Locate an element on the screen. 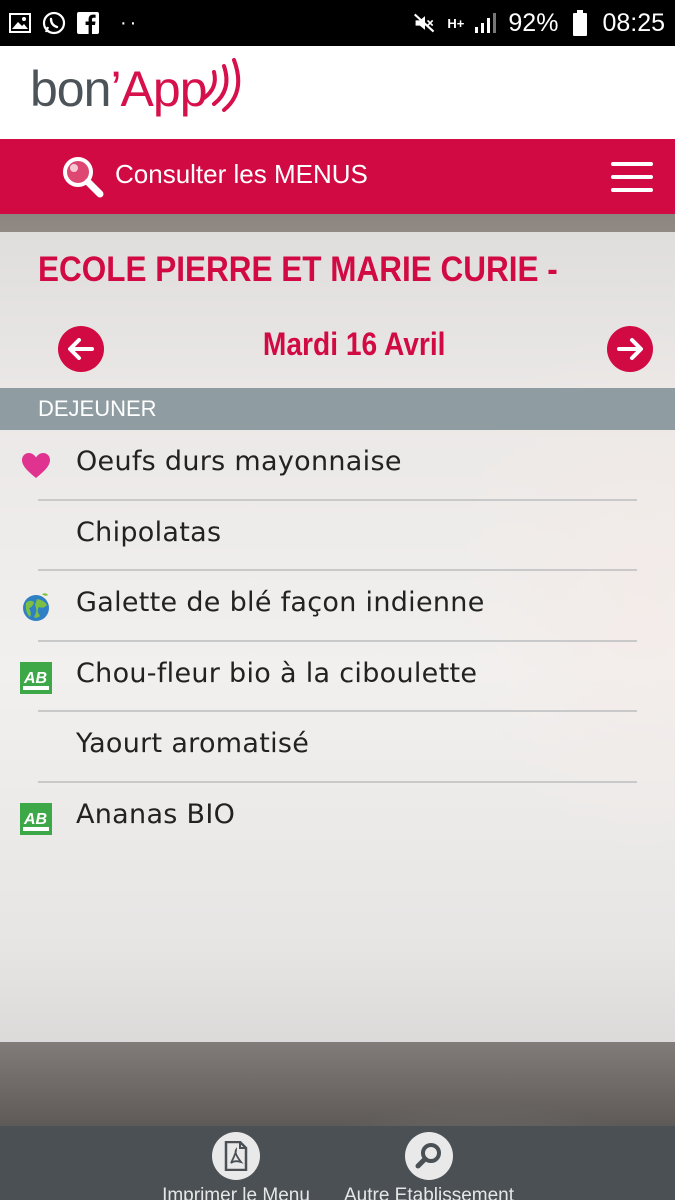 This screenshot has width=675, height=1200. status-bar-right: H+ 92% 08:25 is located at coordinates (539, 23).